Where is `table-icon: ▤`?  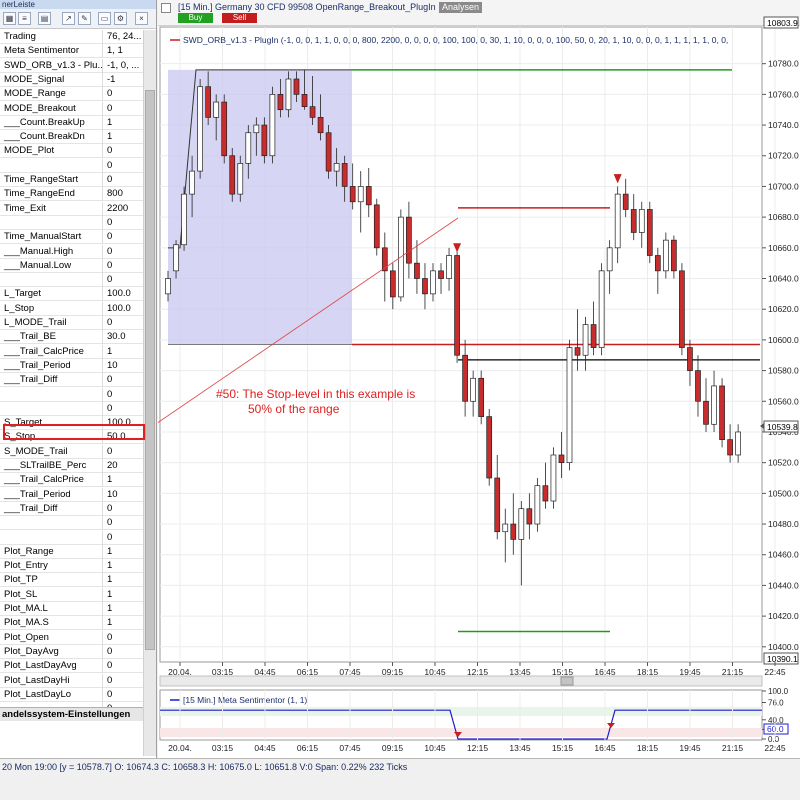
table-icon: ▤ is located at coordinates (44, 18).